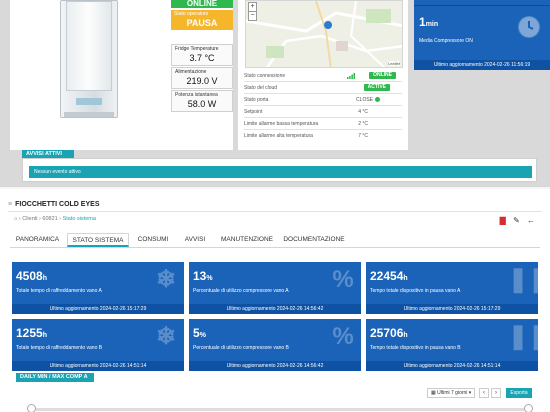 The image size is (550, 412). What do you see at coordinates (15, 219) in the screenshot?
I see `home-icon: ⌂` at bounding box center [15, 219].